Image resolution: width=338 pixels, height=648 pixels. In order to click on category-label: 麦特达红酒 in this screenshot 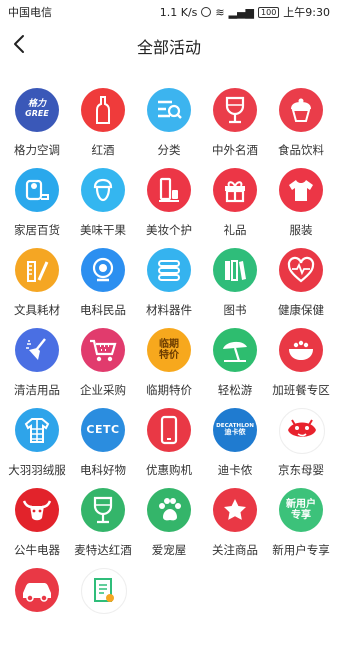, I will do `click(103, 550)`.